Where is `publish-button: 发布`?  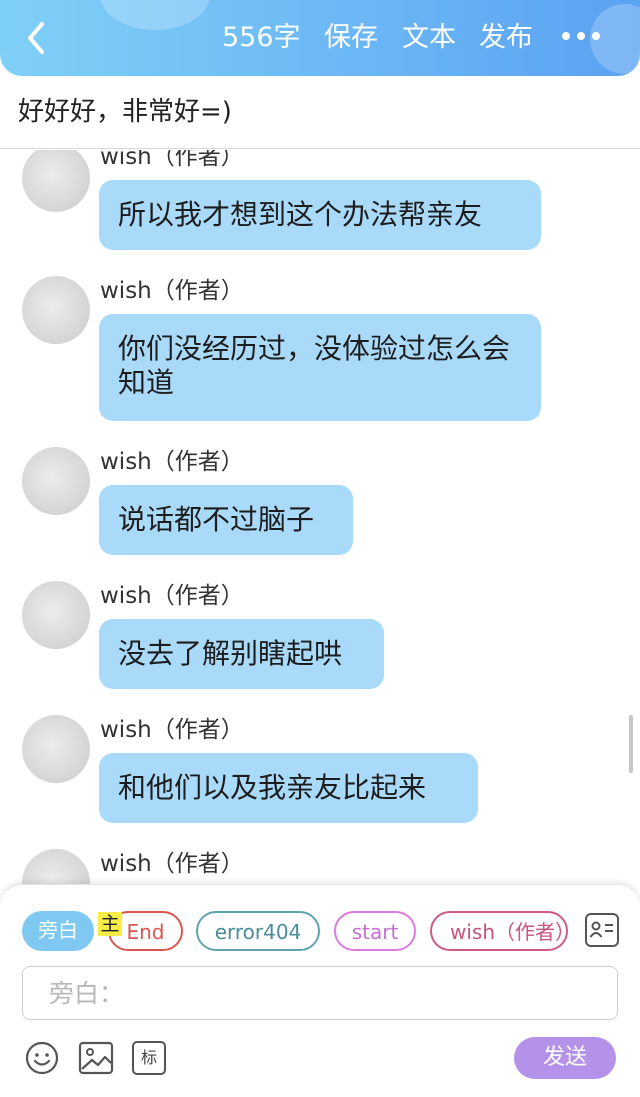
publish-button: 发布 is located at coordinates (506, 38).